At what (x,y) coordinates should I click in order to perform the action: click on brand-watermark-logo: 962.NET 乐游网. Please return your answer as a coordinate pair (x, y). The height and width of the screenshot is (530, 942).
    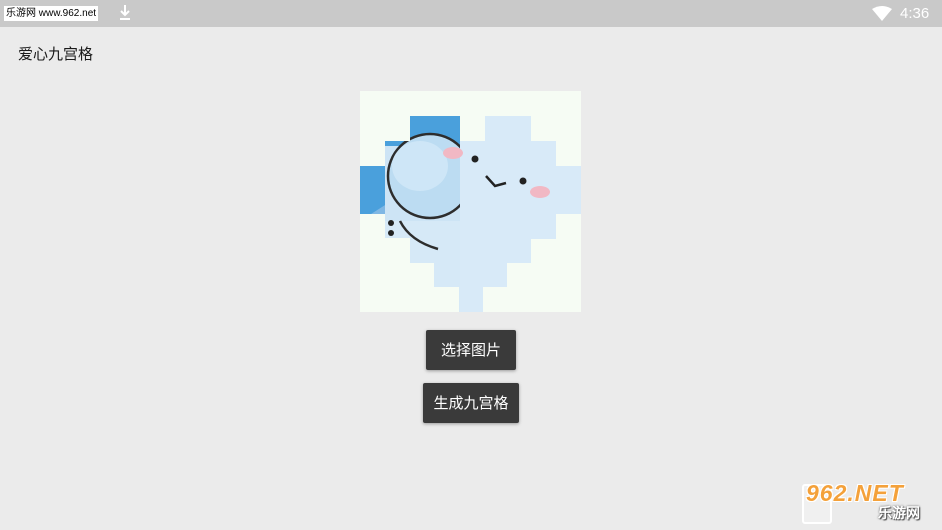
    Looking at the image, I should click on (869, 503).